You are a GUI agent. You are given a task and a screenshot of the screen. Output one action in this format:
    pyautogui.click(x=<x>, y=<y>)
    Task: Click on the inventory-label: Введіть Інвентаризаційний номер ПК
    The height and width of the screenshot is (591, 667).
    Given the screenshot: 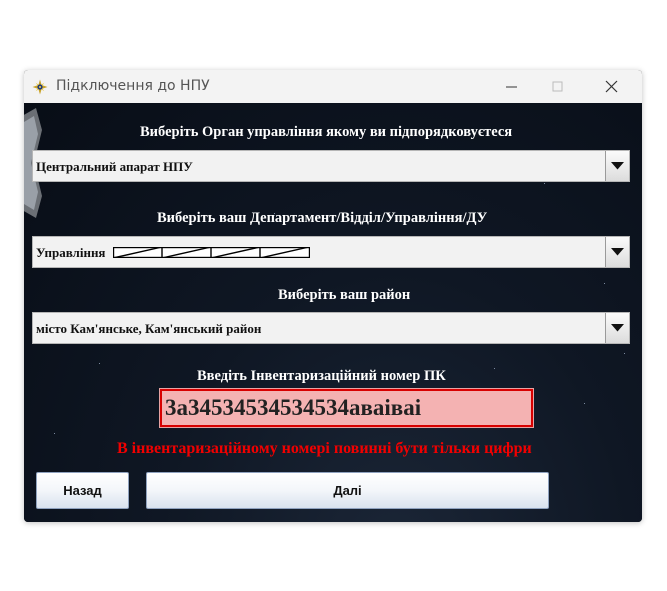 What is the action you would take?
    pyautogui.click(x=321, y=376)
    